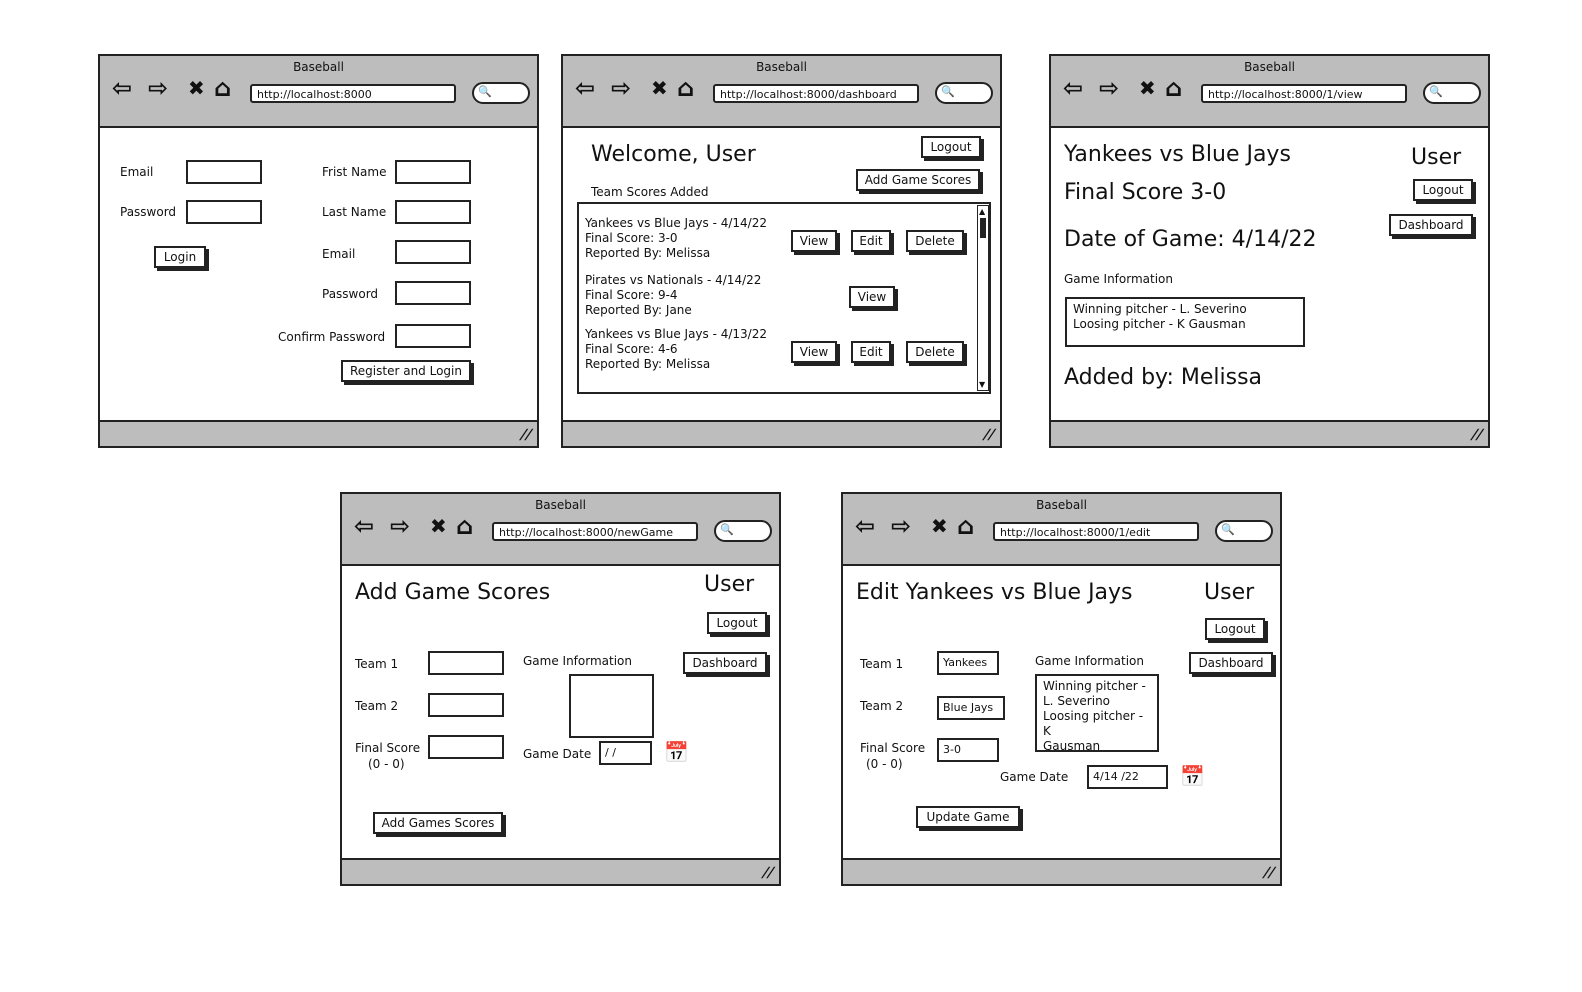 The width and height of the screenshot is (1582, 992). I want to click on final-score-field: 3-0, so click(968, 750).